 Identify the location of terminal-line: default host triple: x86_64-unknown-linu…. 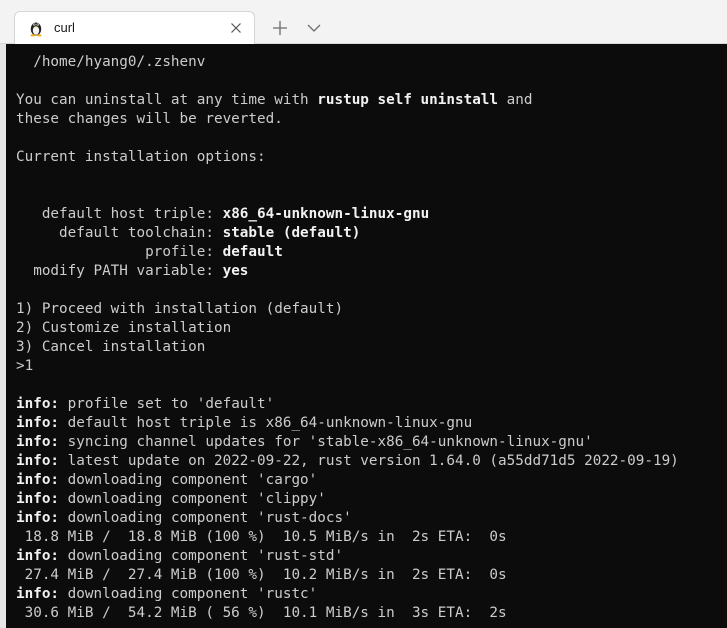
(347, 214).